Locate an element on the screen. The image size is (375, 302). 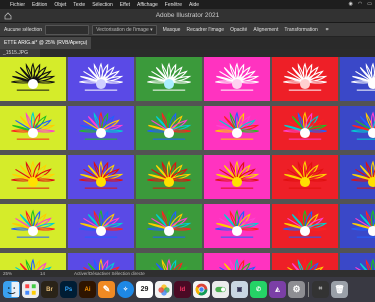
launchpad-icon is located at coordinates (30, 289).